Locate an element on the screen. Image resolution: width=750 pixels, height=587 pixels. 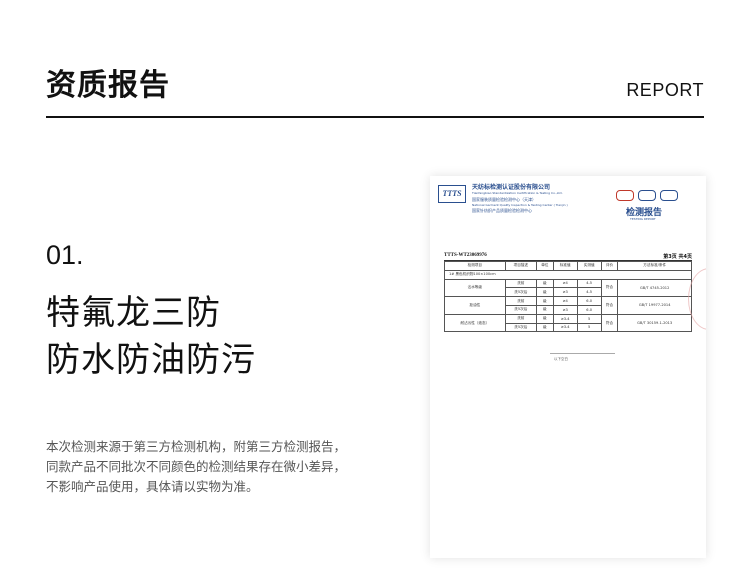
table-header-cell: 评价 is located at coordinates (609, 266).